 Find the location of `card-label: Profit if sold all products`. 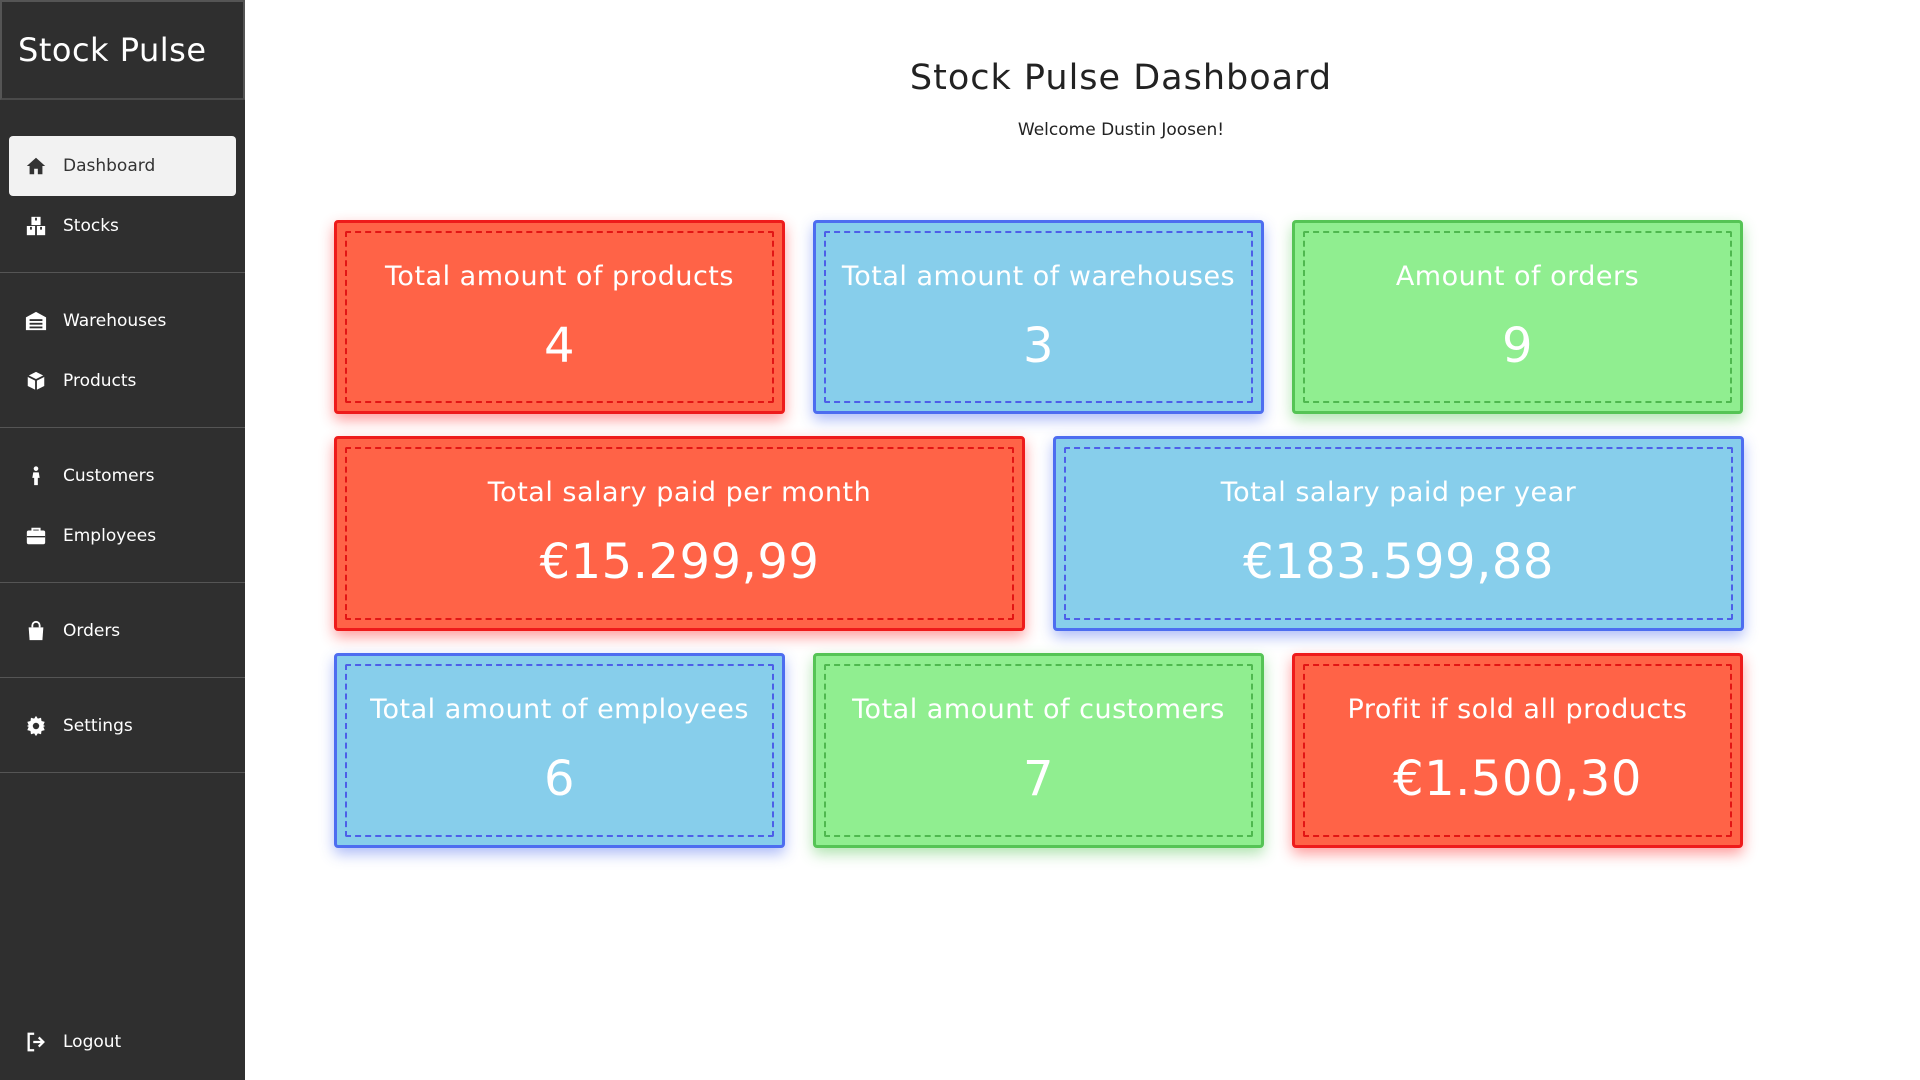

card-label: Profit if sold all products is located at coordinates (1517, 709).